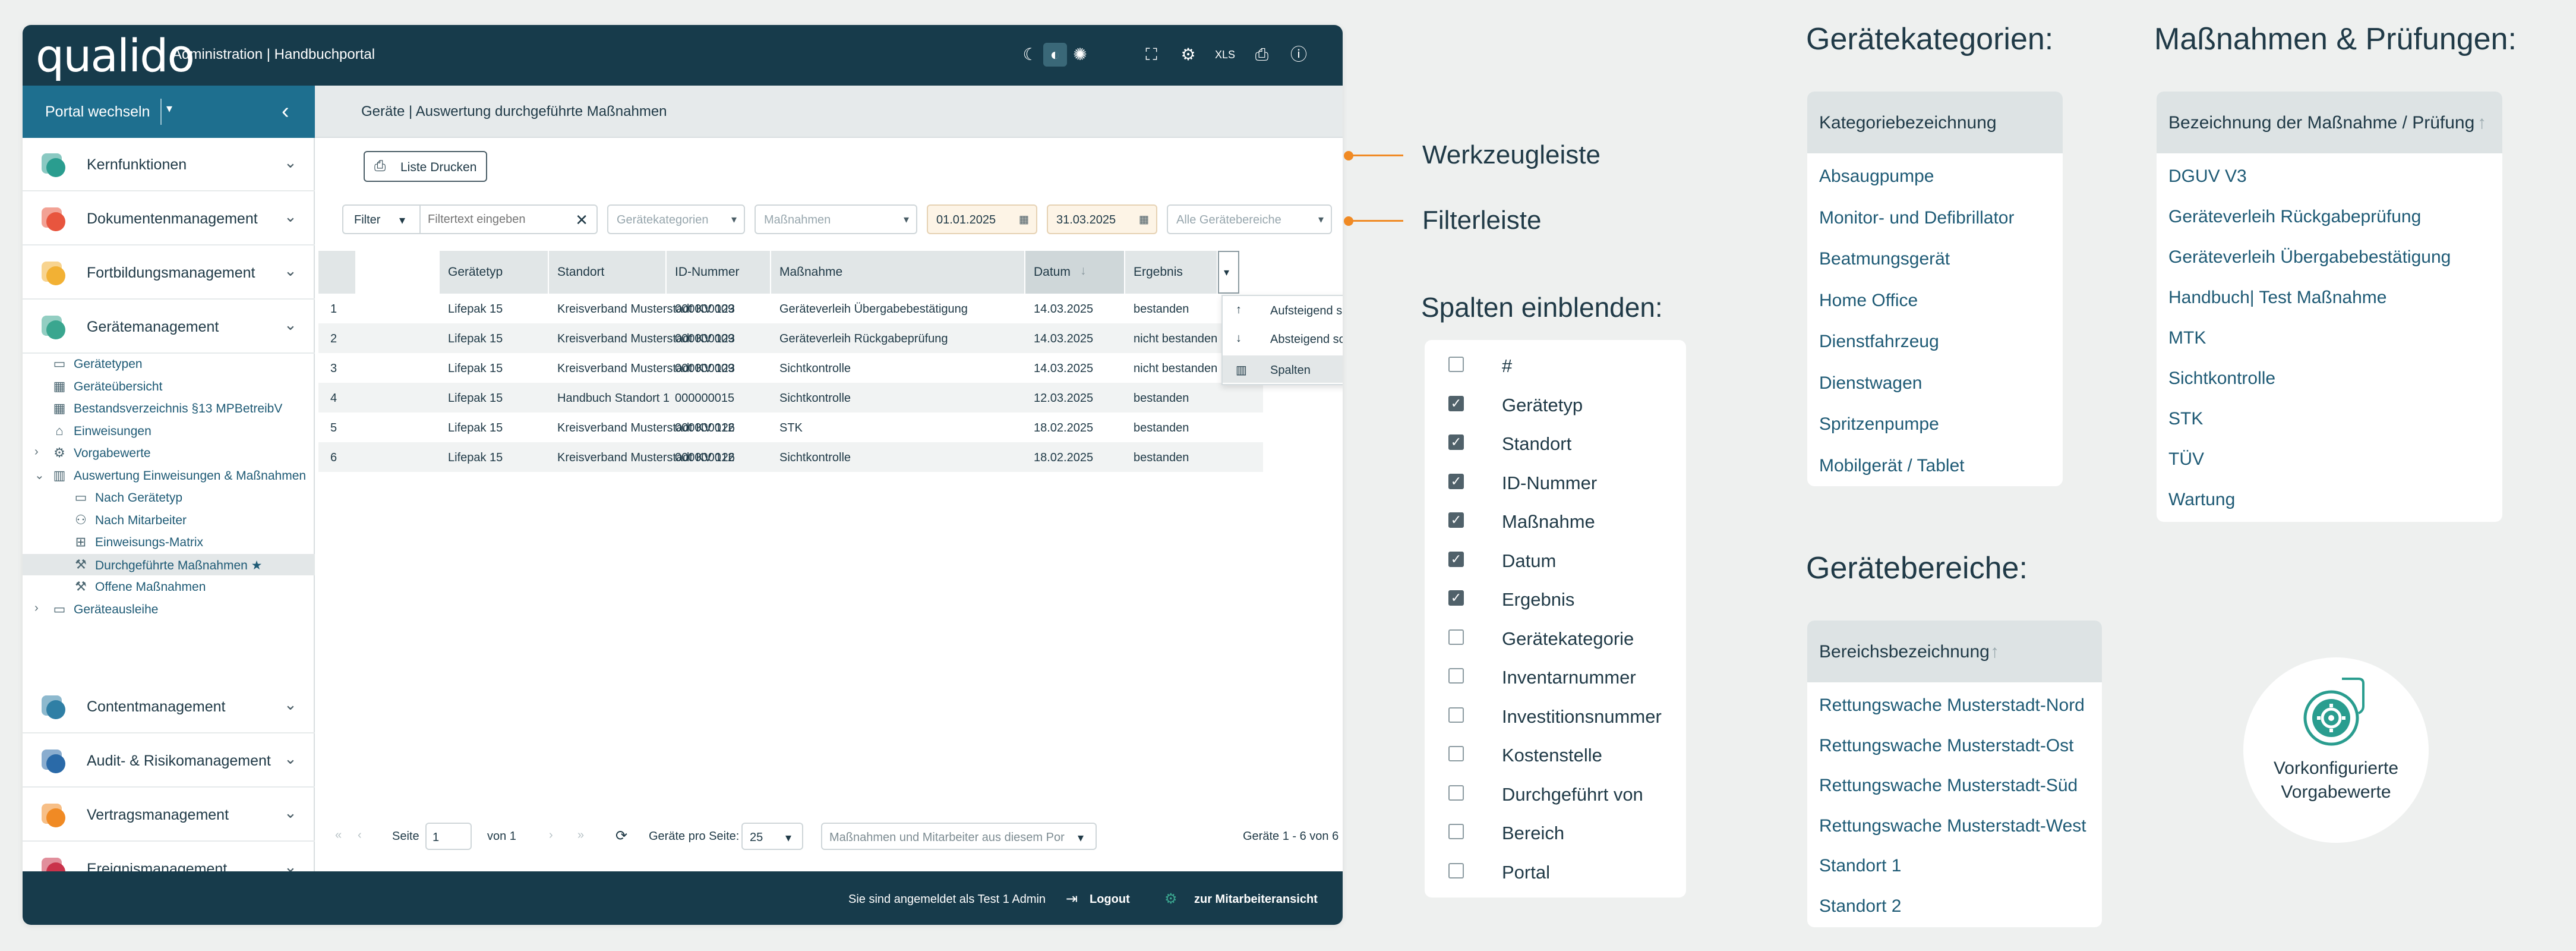 The image size is (2576, 951). Describe the element at coordinates (1555, 404) in the screenshot. I see `column-toggle-row: ✓ Gerätetyp` at that location.